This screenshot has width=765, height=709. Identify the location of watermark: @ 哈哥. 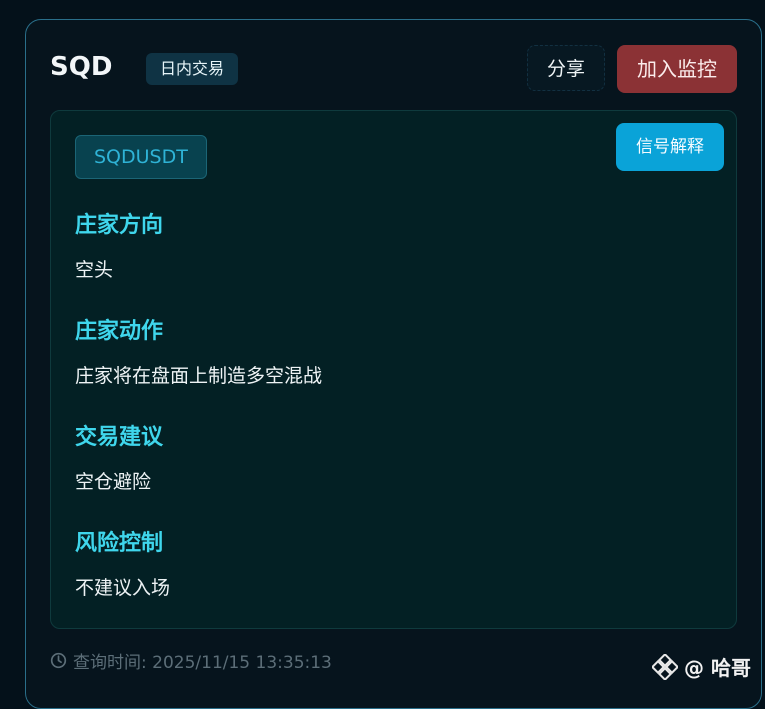
(701, 666).